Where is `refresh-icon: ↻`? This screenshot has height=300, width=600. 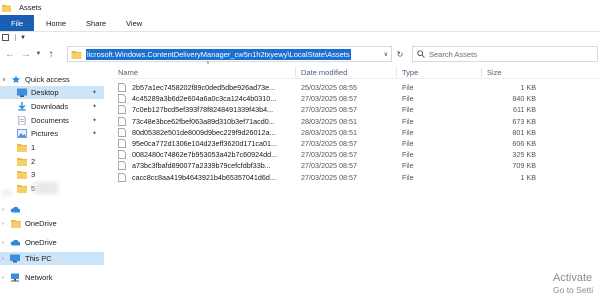 refresh-icon: ↻ is located at coordinates (400, 54).